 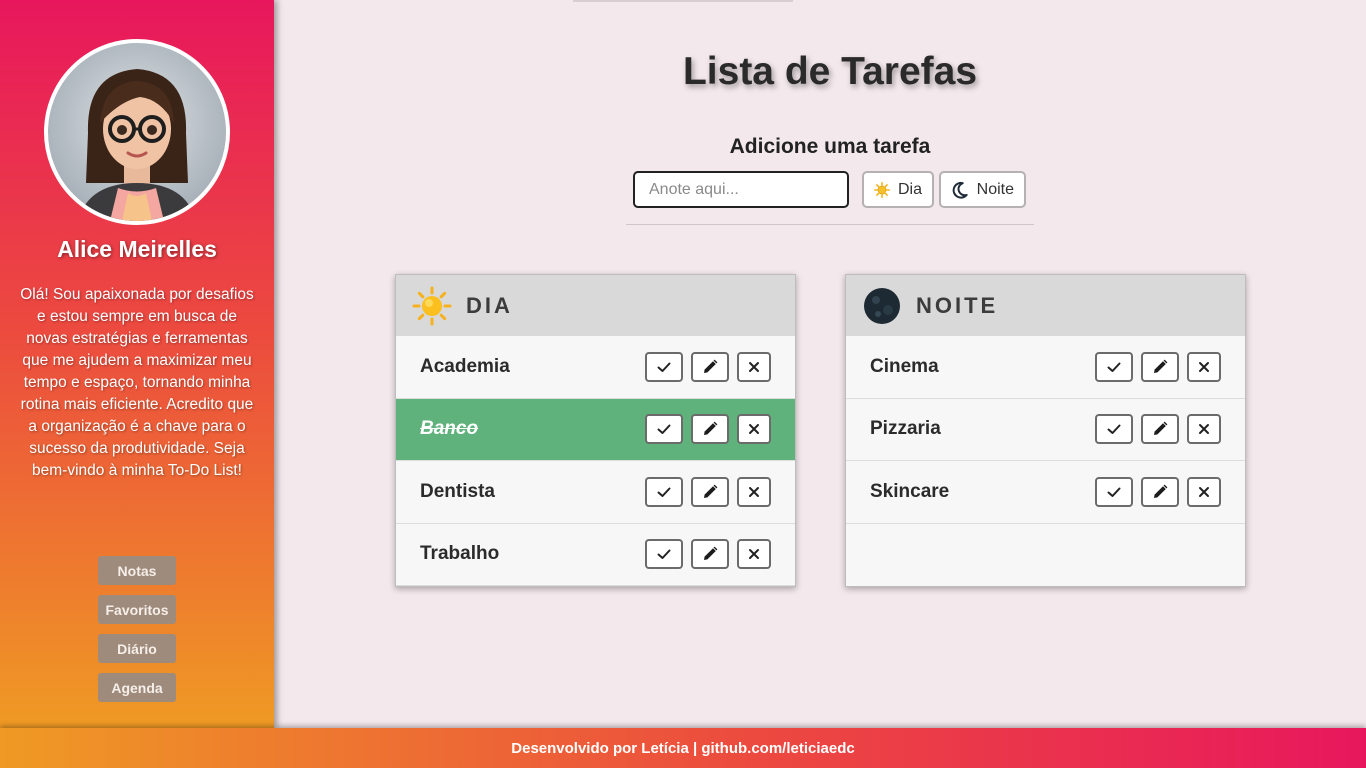 I want to click on task-row: Cinema, so click(x=1045, y=367).